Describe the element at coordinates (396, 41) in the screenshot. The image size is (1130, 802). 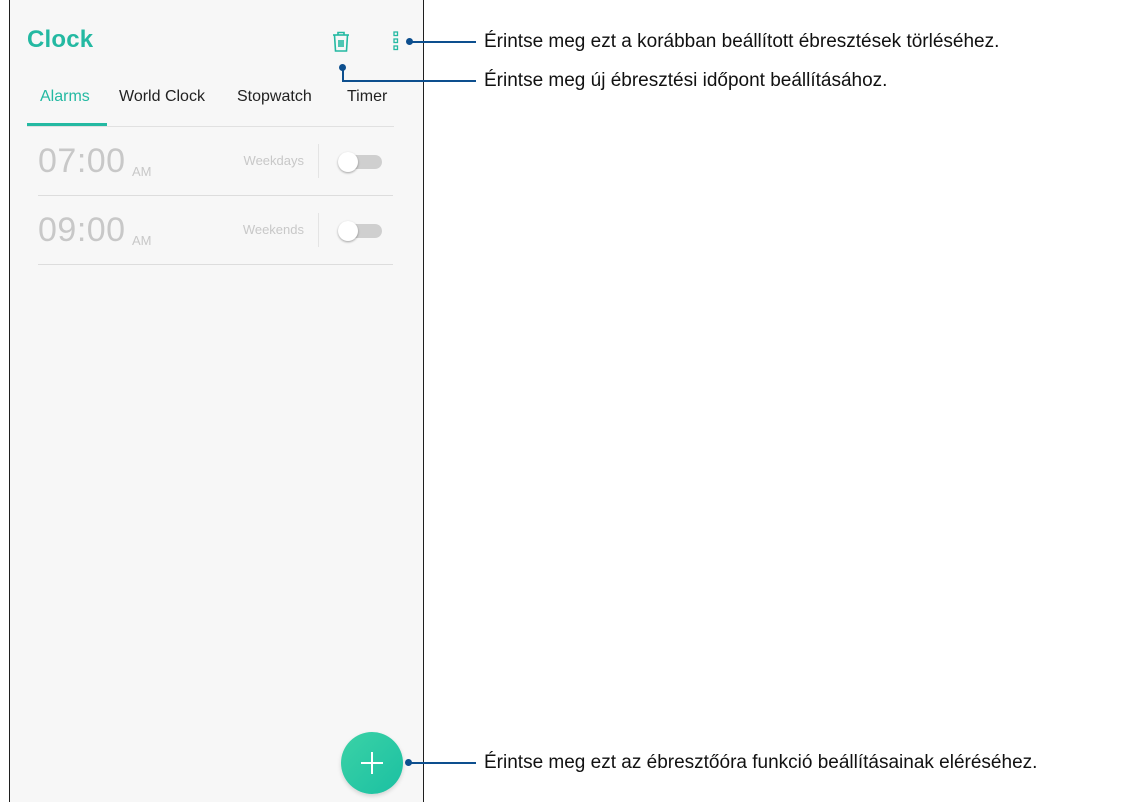
I see `more-vertical-icon` at that location.